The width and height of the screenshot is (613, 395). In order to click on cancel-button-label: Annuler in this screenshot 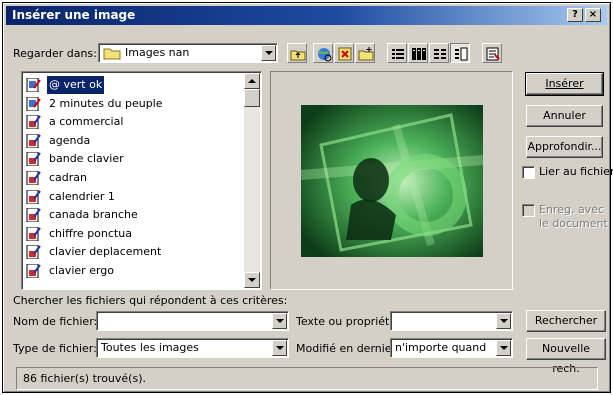, I will do `click(564, 115)`.